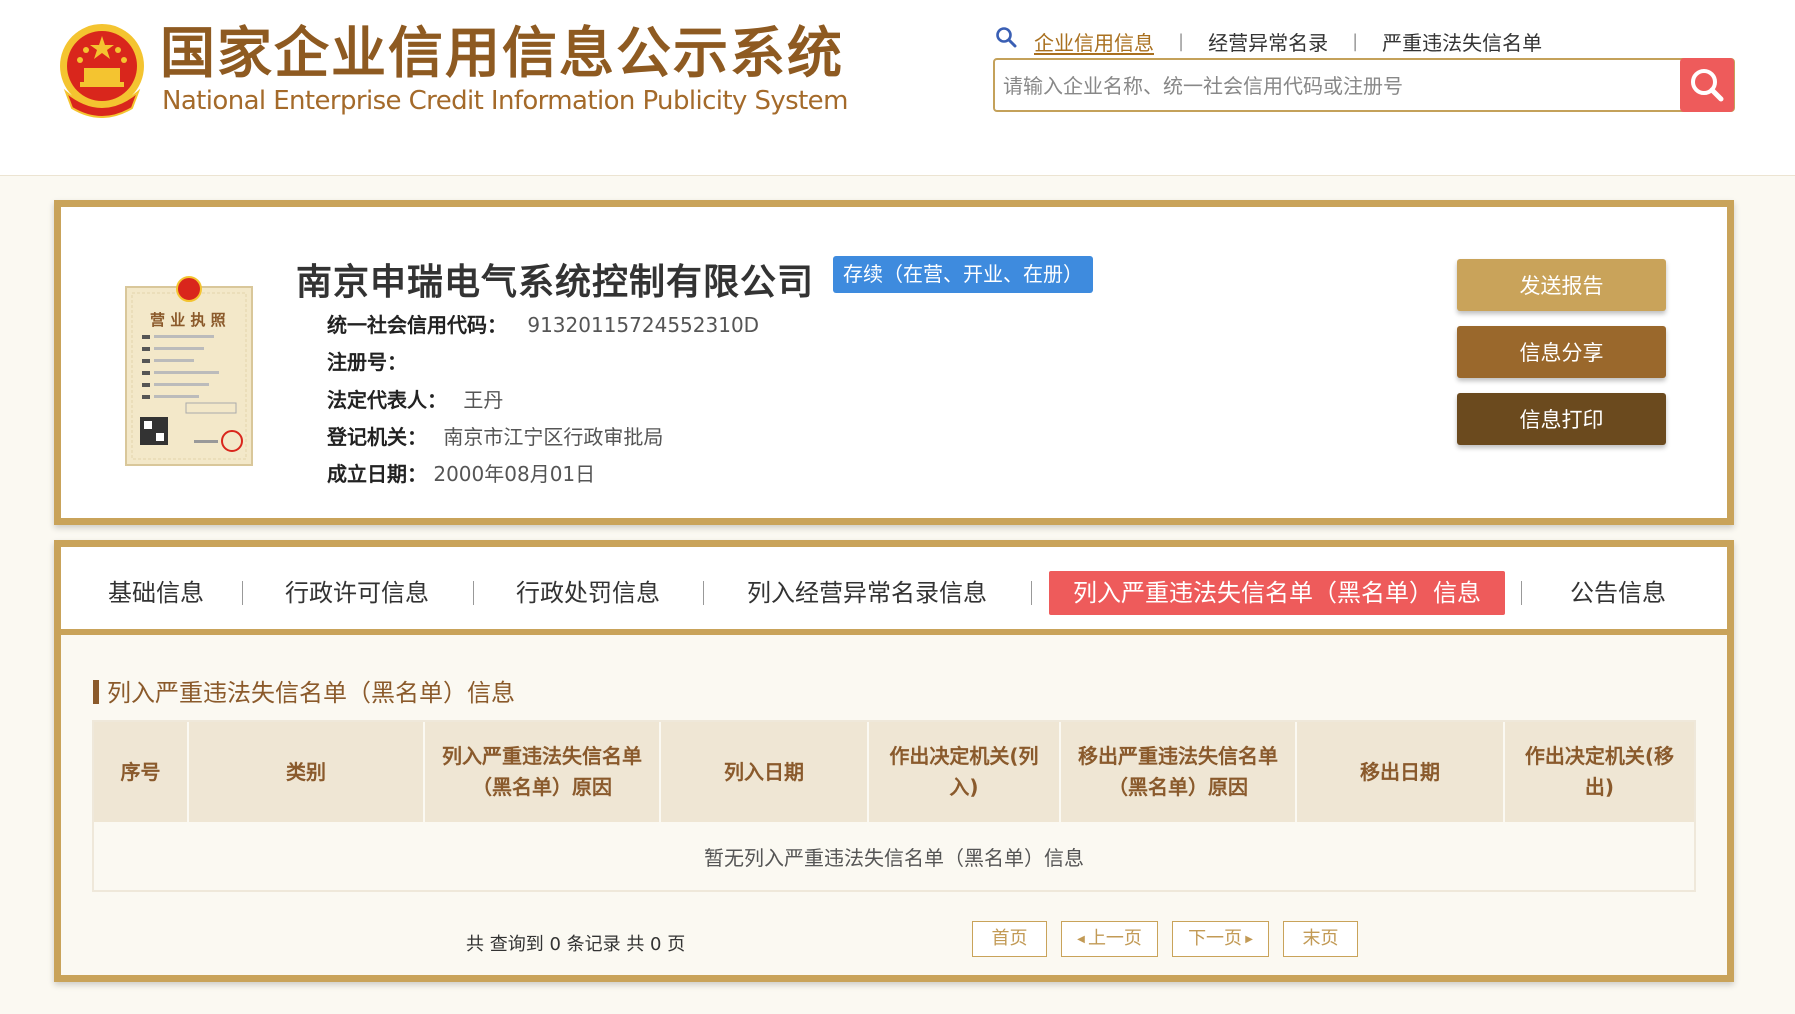 This screenshot has height=1014, width=1795. I want to click on search-box, so click(1364, 85).